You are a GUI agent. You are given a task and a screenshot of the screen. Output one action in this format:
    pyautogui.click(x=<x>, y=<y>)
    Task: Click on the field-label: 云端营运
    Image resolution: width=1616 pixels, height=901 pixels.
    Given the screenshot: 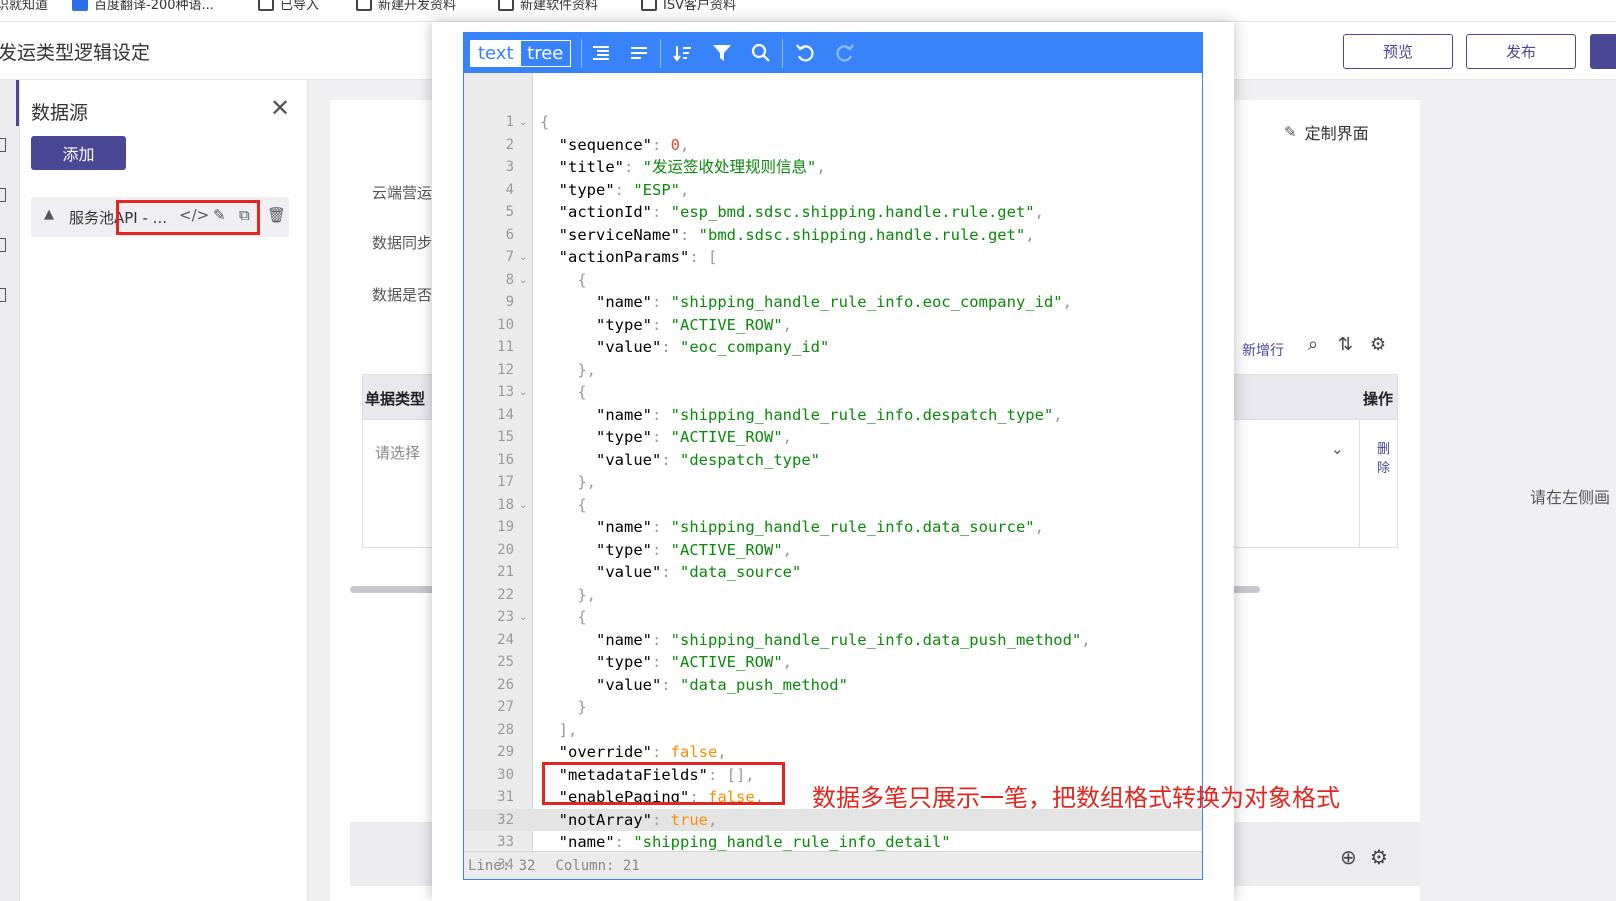 What is the action you would take?
    pyautogui.click(x=402, y=193)
    